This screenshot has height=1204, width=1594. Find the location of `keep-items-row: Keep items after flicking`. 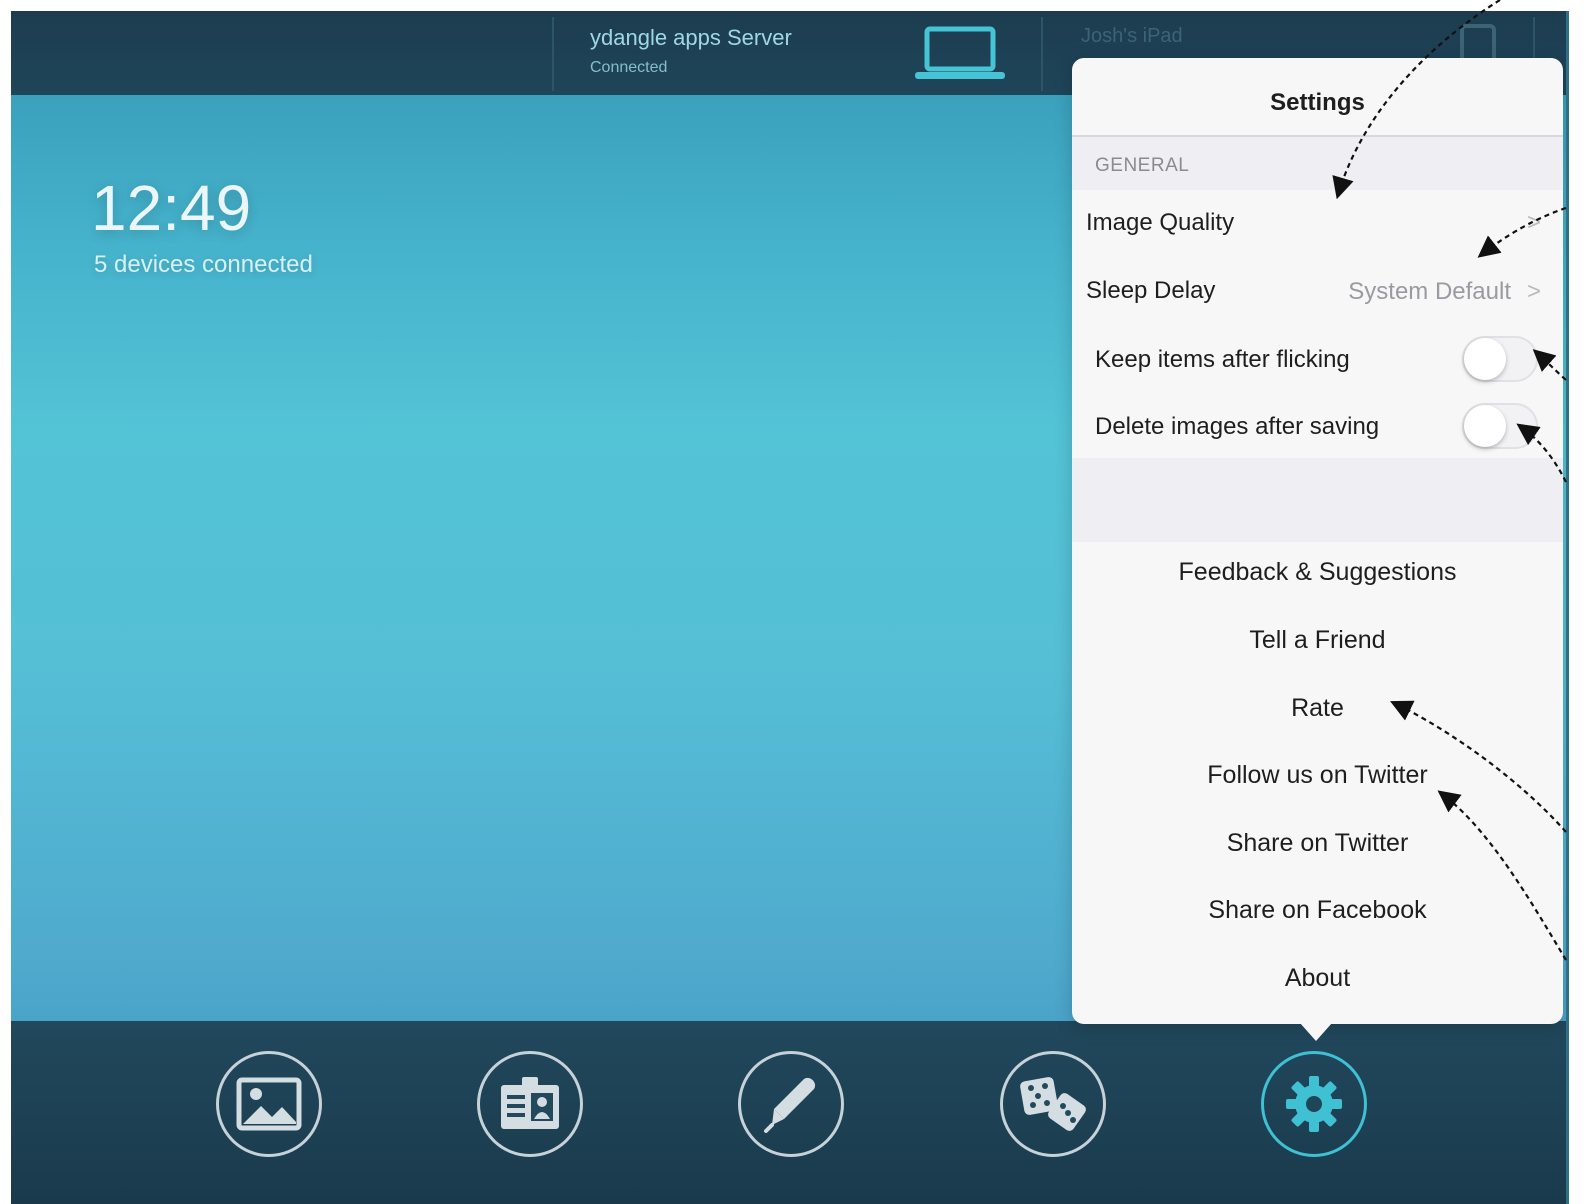

keep-items-row: Keep items after flicking is located at coordinates (1317, 360).